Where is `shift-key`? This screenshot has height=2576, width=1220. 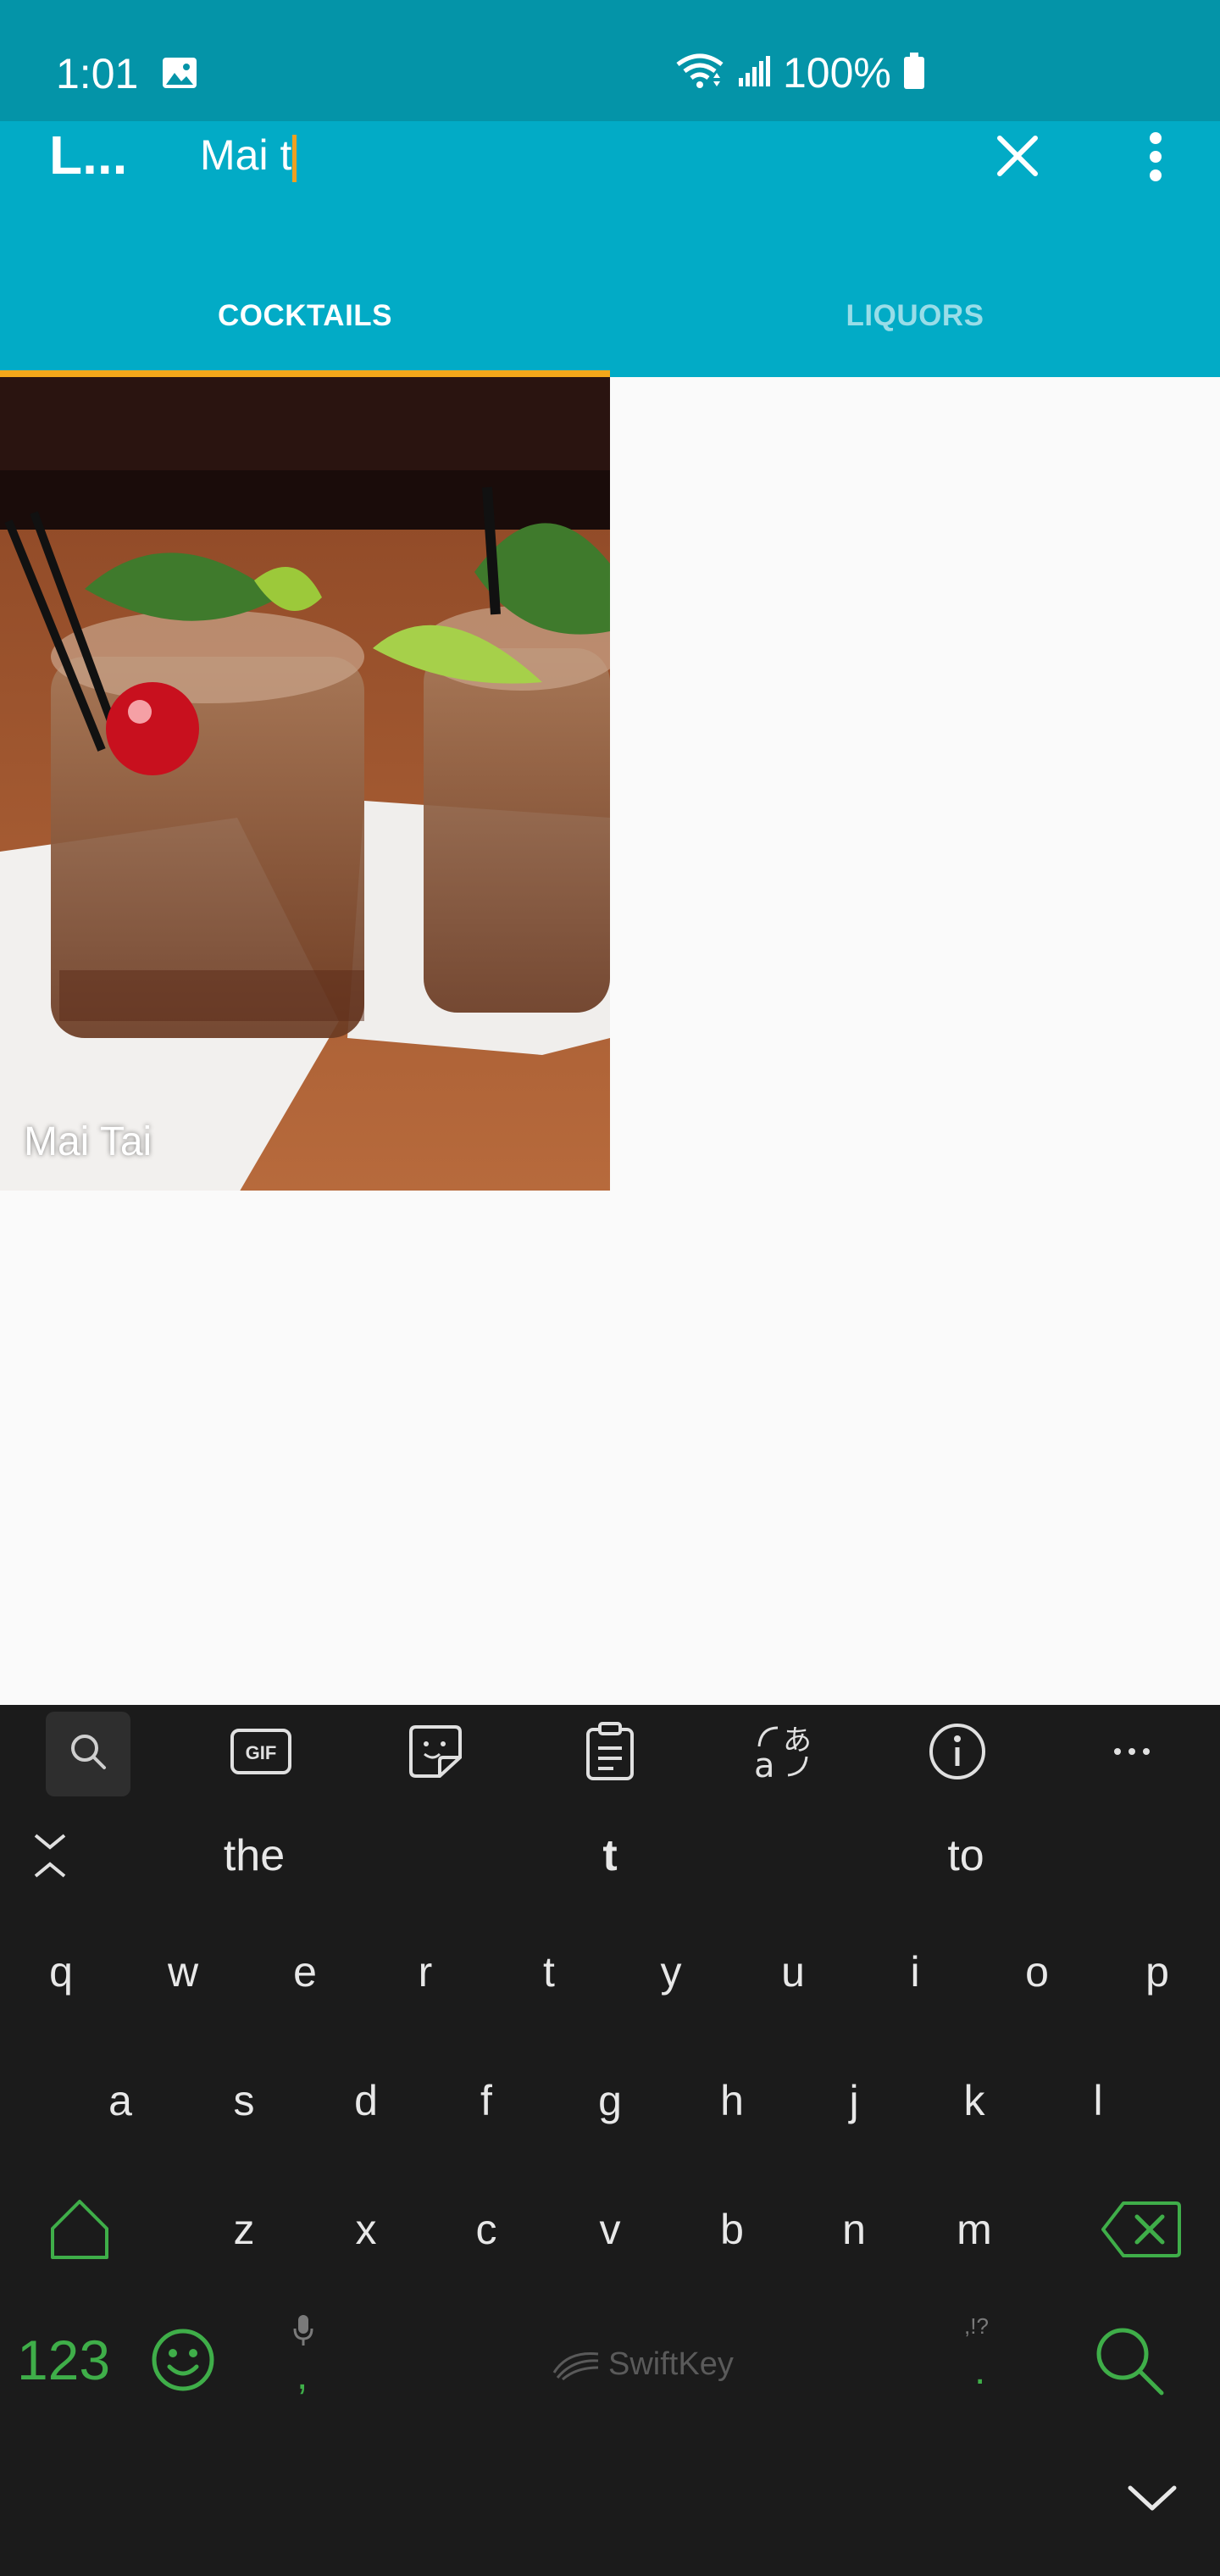
shift-key is located at coordinates (79, 2229).